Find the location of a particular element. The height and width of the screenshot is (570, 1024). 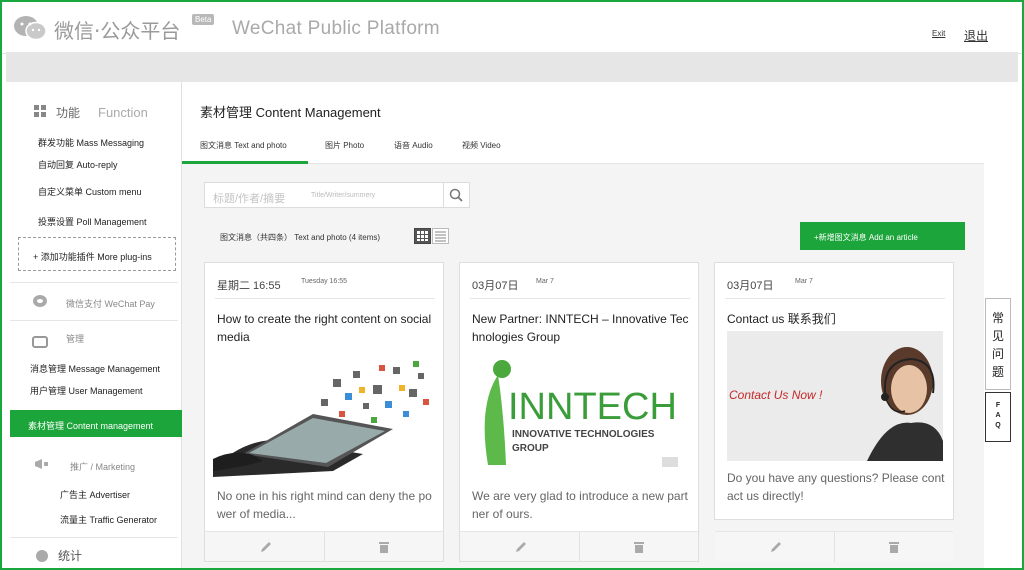

faq-char: 问 is located at coordinates (997, 354).